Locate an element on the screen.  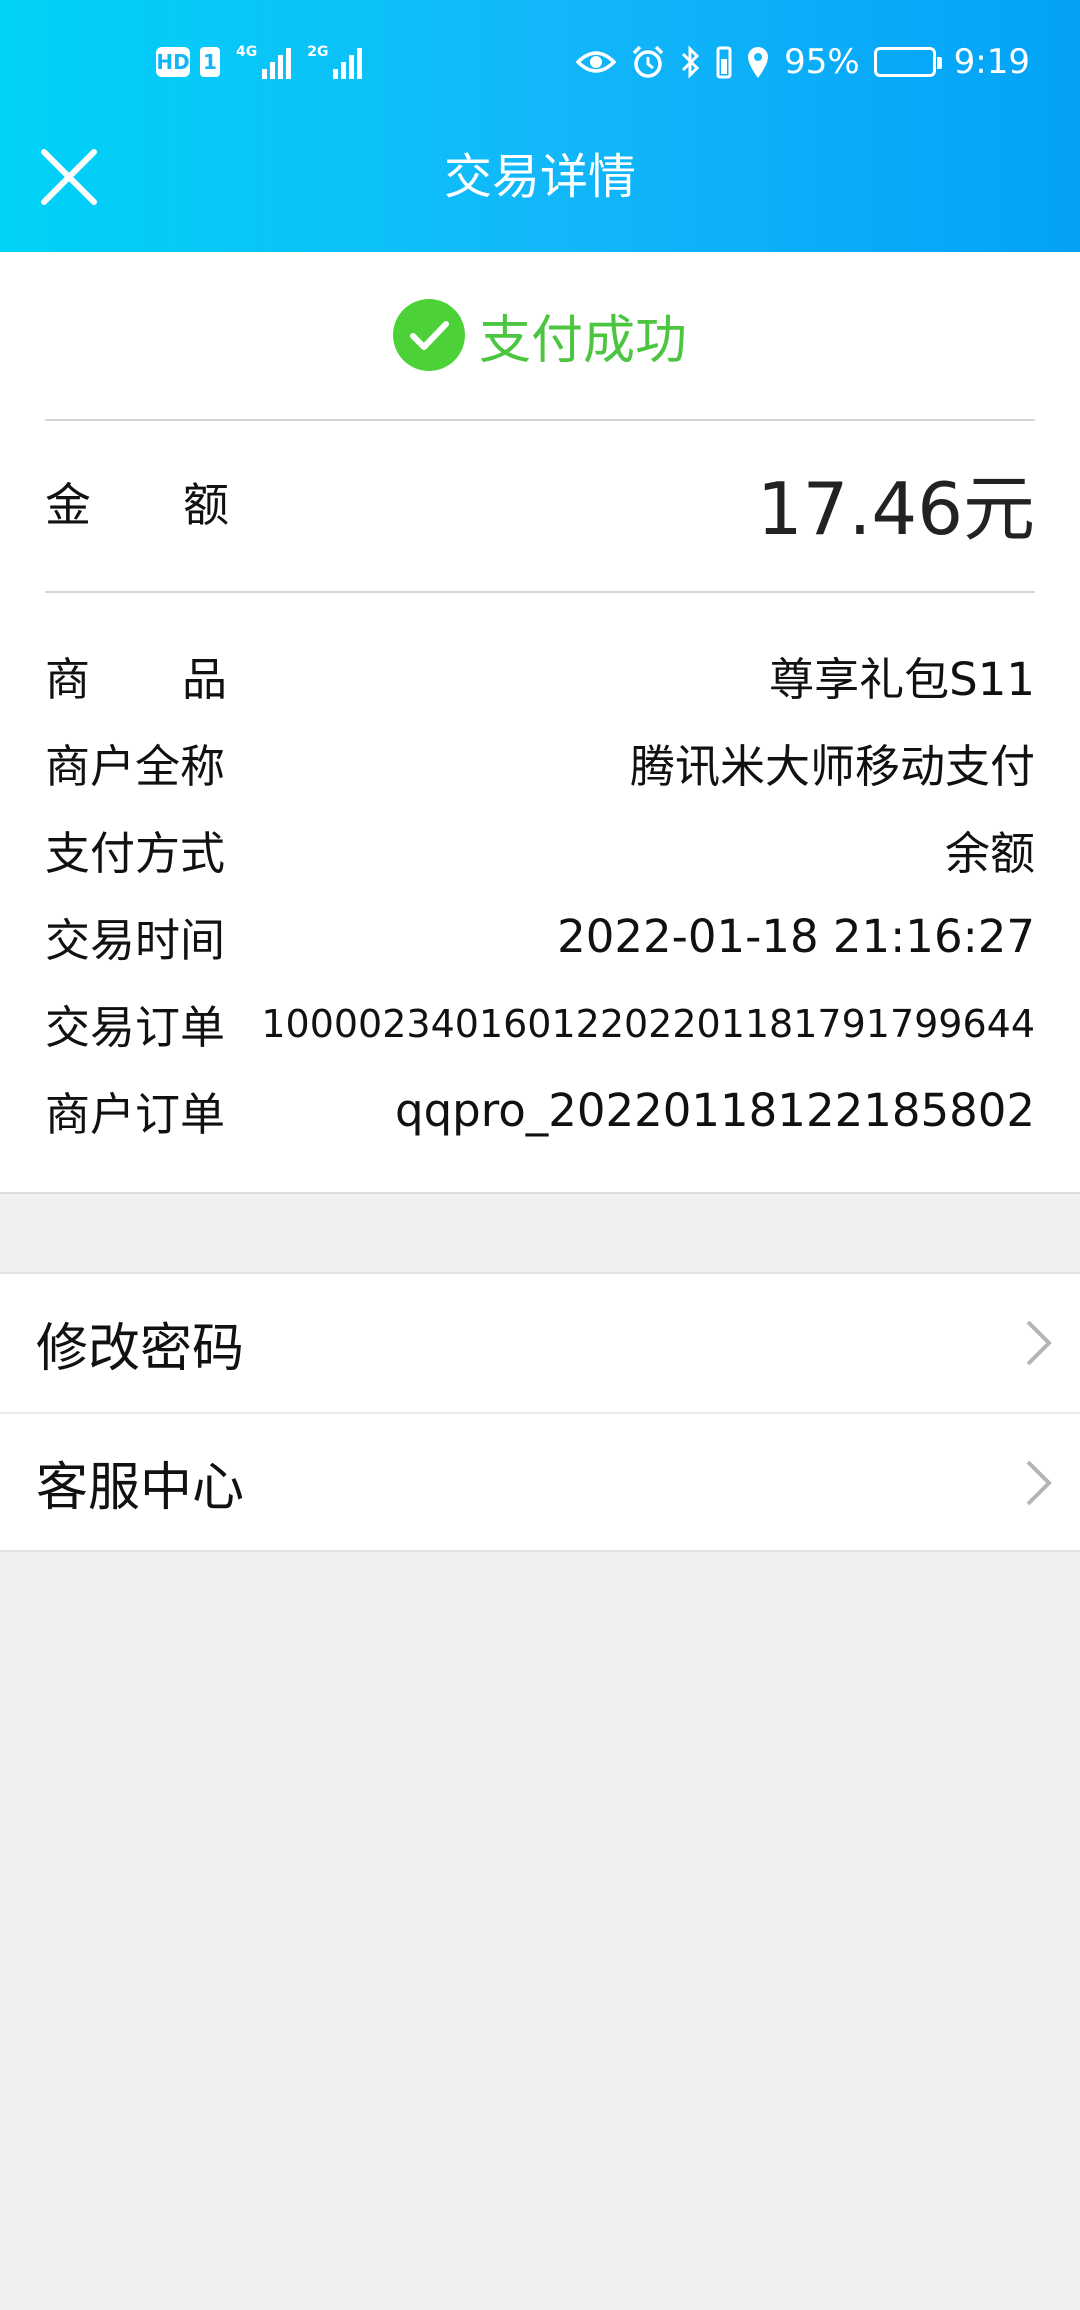
amount-label: 金额 is located at coordinates (183, 505).